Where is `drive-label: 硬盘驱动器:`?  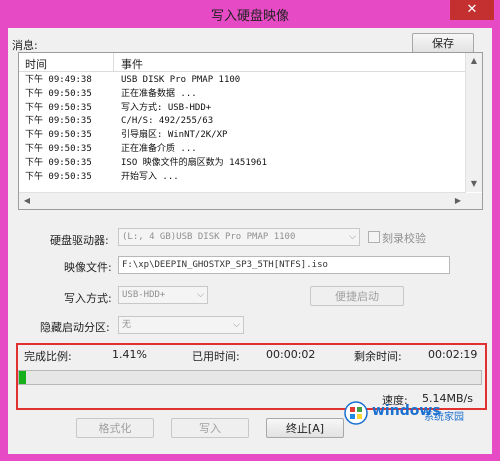 drive-label: 硬盘驱动器: is located at coordinates (79, 240).